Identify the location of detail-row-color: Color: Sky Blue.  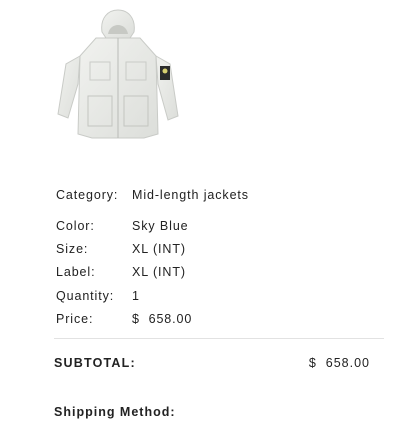
(206, 225).